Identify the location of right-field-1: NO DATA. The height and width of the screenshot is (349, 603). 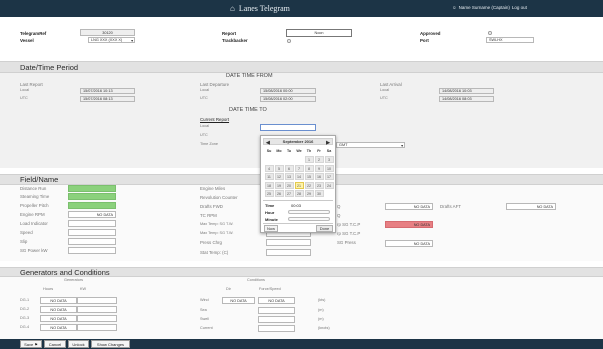
(409, 206).